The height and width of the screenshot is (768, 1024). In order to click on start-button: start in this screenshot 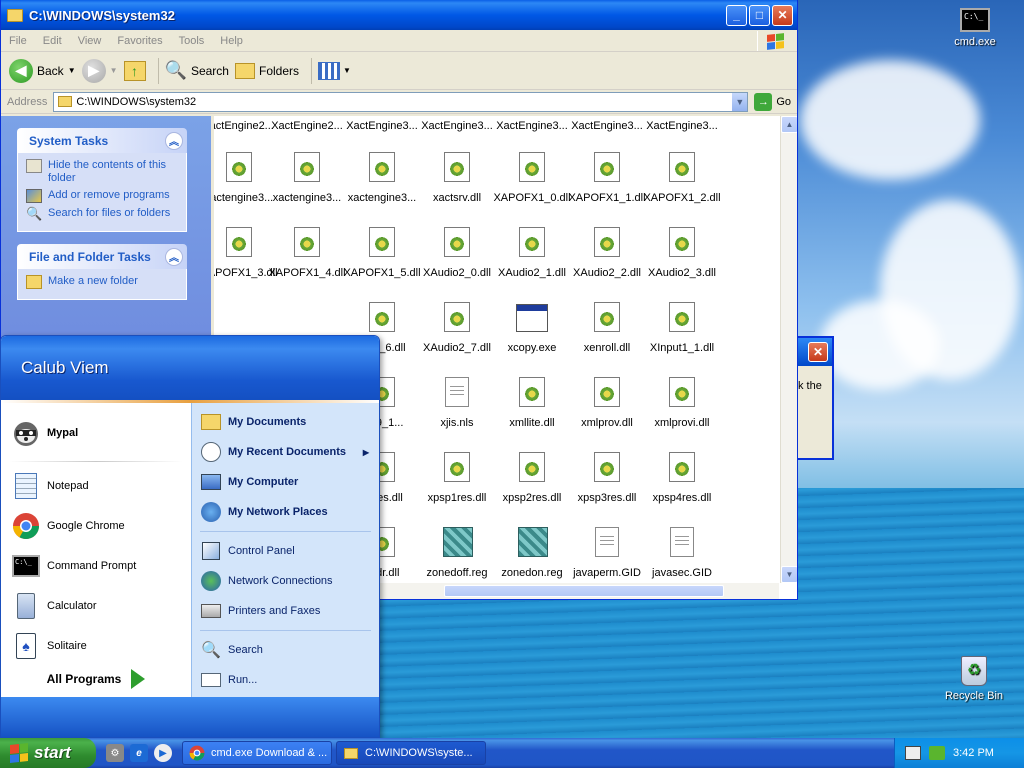, I will do `click(48, 753)`.